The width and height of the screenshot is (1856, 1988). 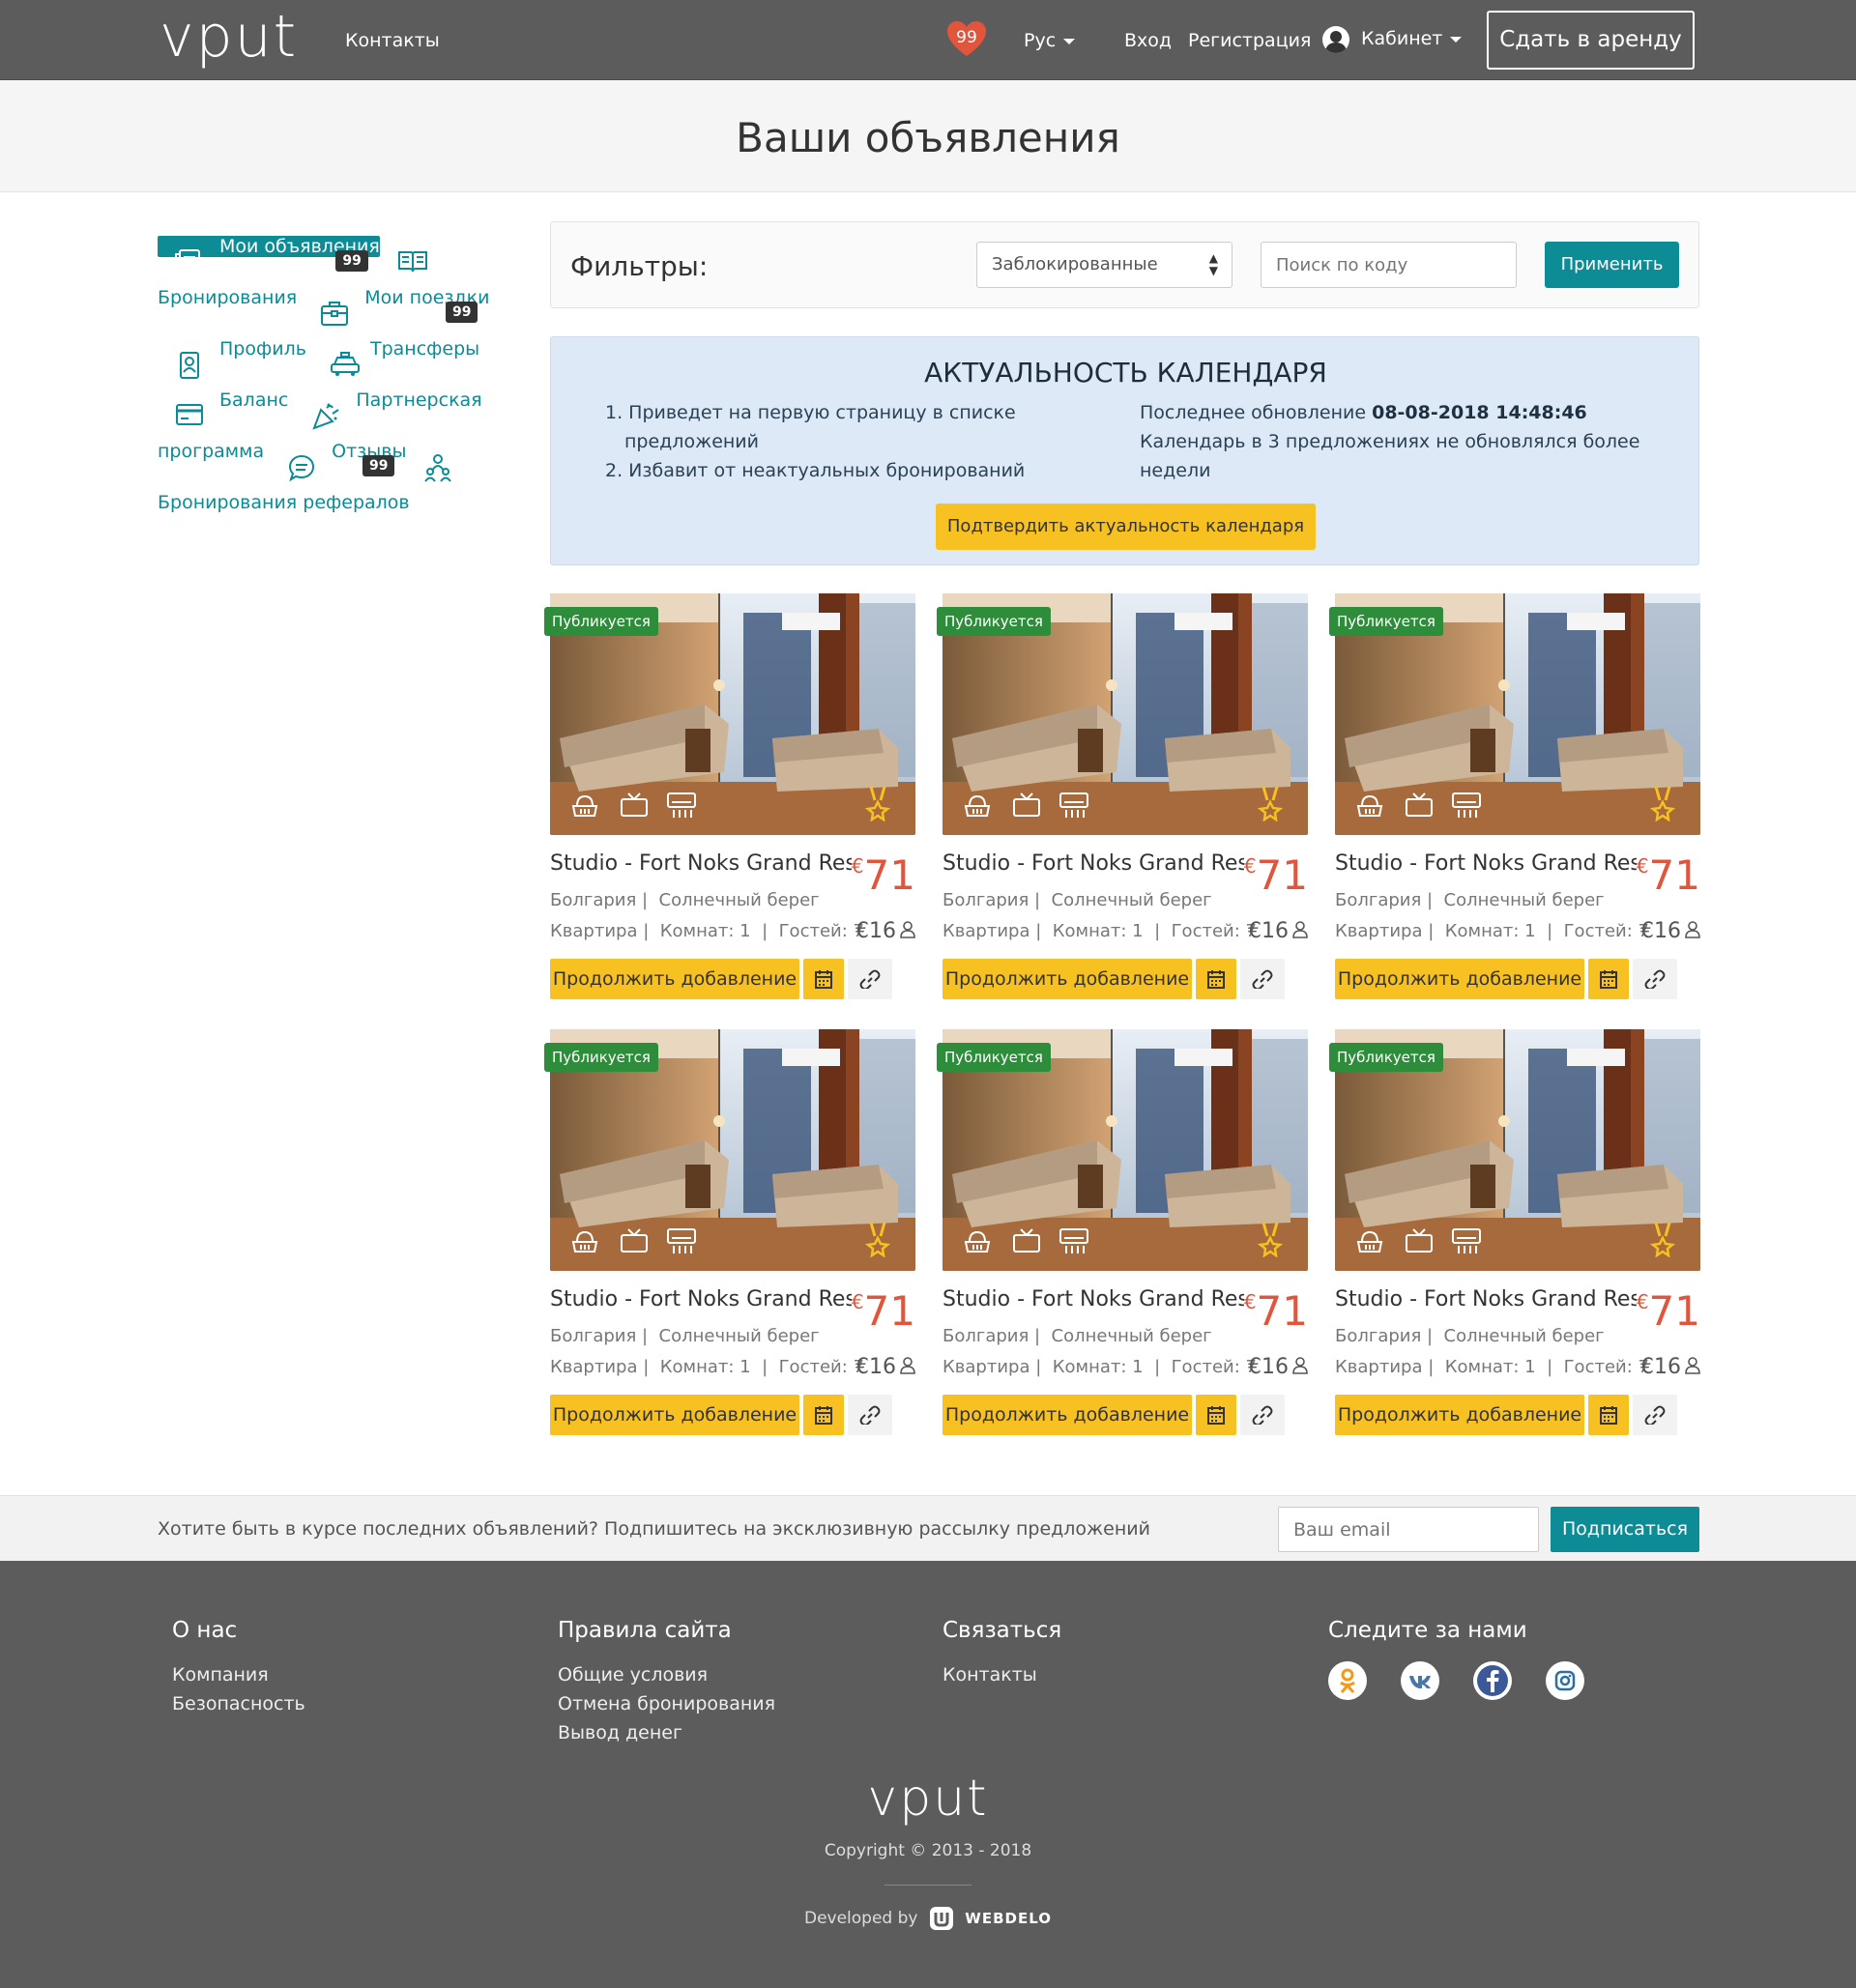 What do you see at coordinates (1591, 40) in the screenshot?
I see `rent-out-button: Сдать в аренду` at bounding box center [1591, 40].